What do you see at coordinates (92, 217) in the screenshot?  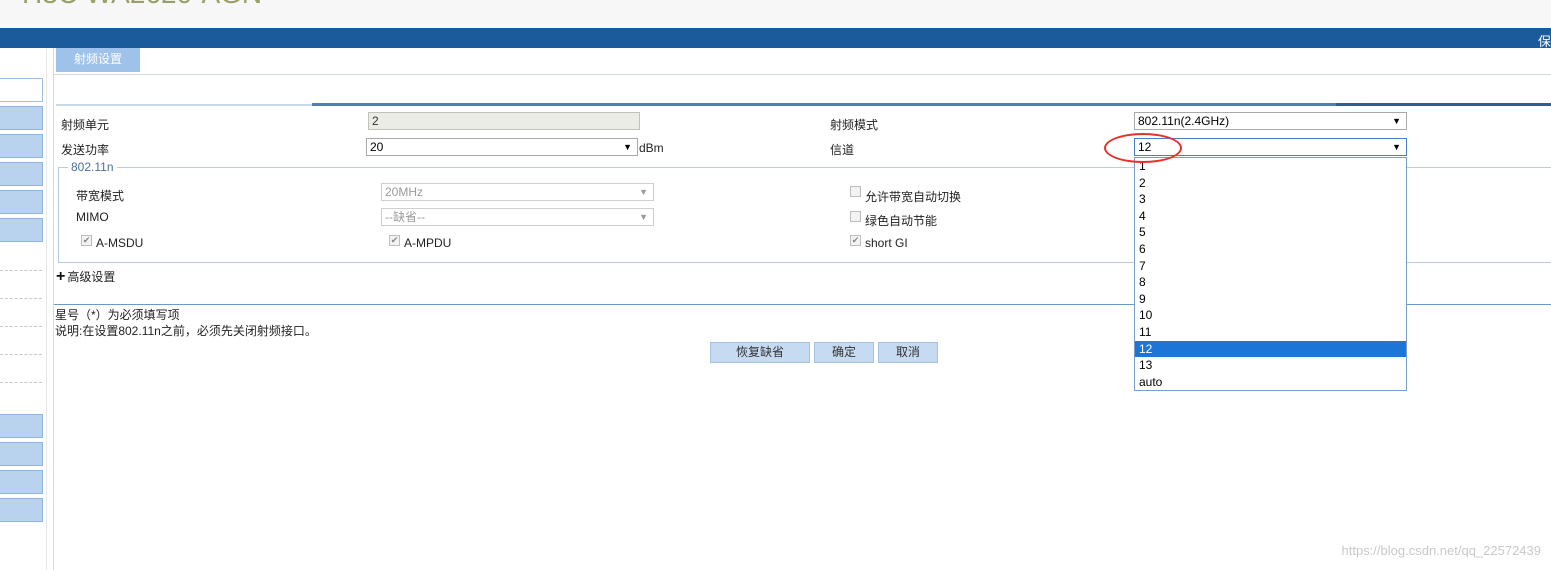 I see `mimo-label: MIMO` at bounding box center [92, 217].